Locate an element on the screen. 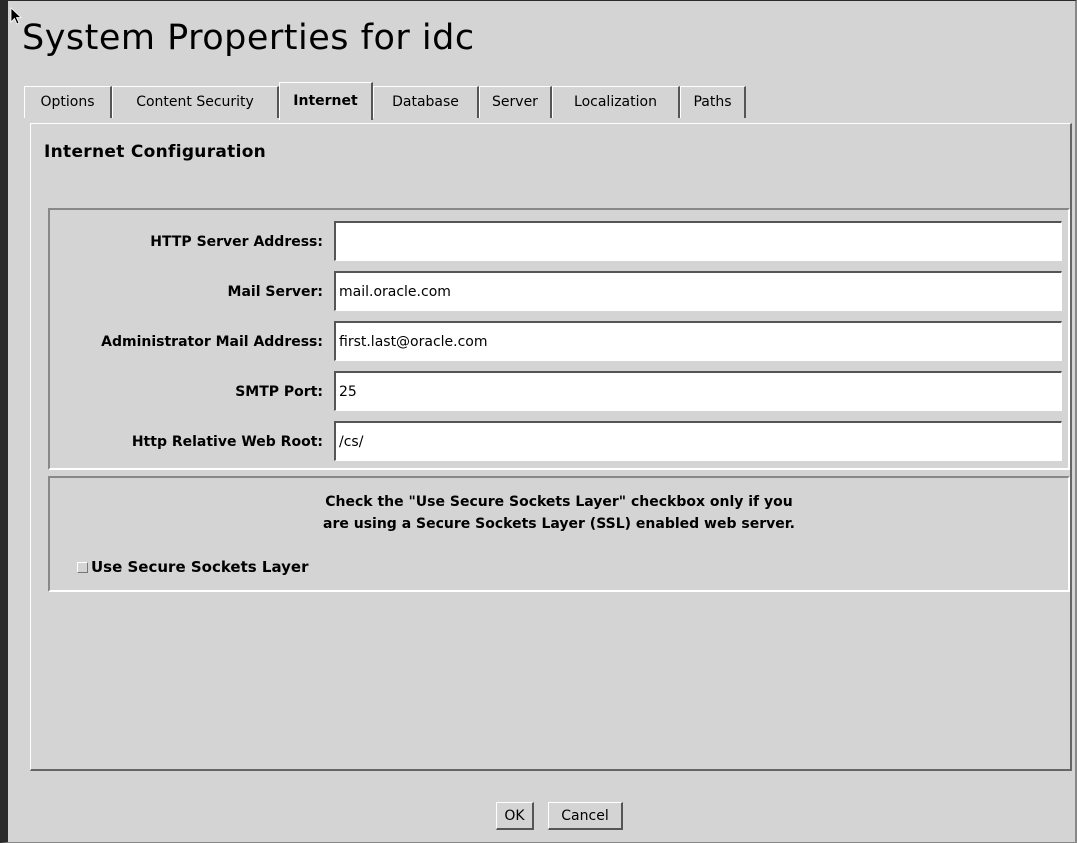  tab-database: Database is located at coordinates (426, 102).